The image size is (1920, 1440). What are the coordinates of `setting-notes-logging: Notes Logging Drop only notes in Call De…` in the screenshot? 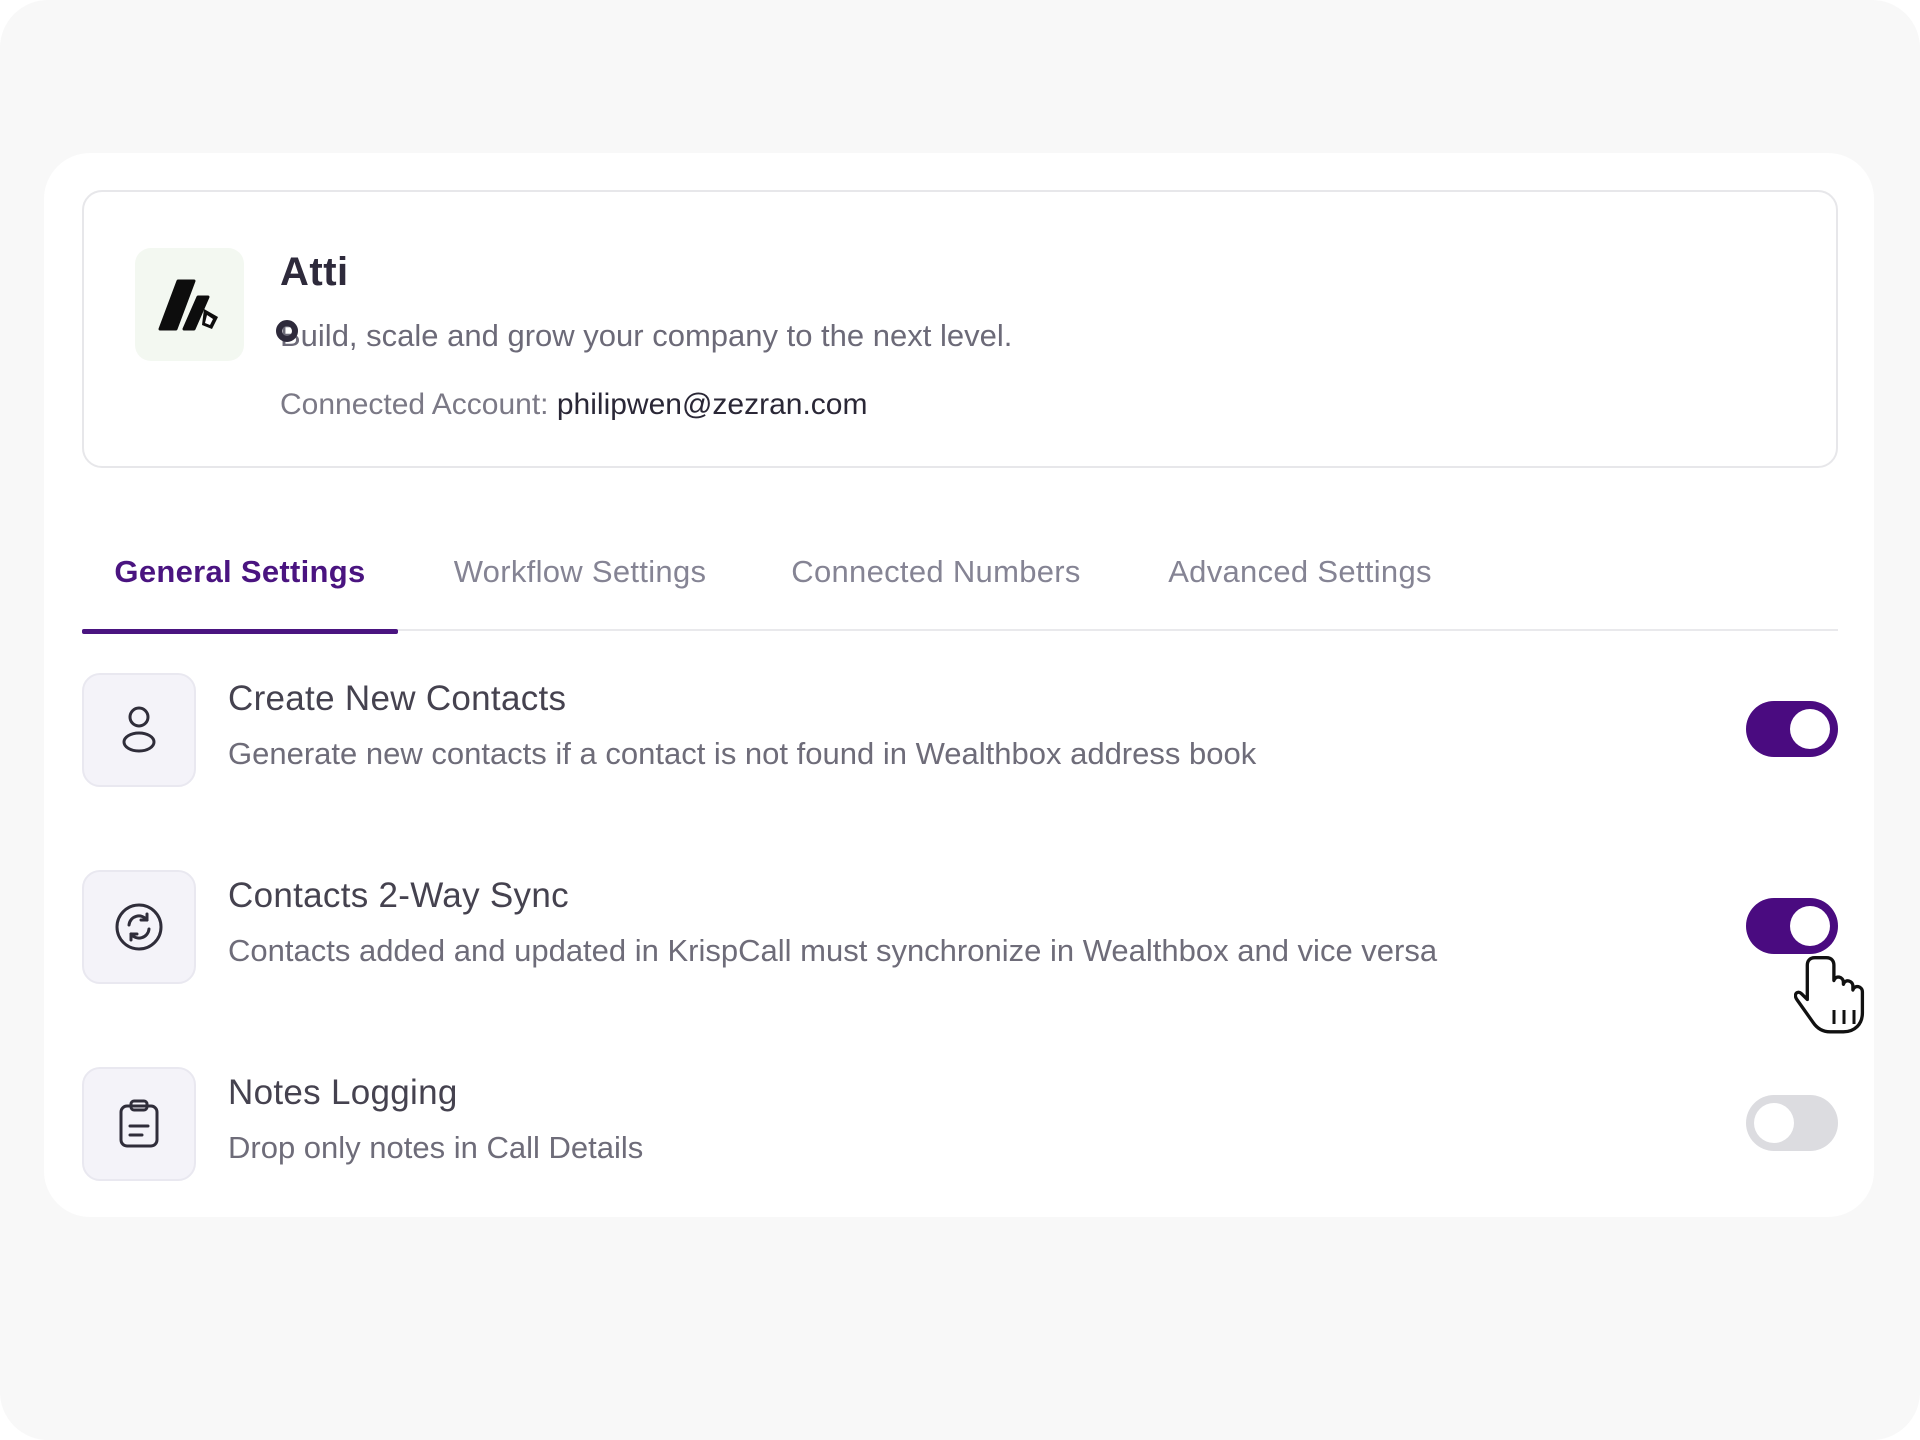 It's located at (960, 1125).